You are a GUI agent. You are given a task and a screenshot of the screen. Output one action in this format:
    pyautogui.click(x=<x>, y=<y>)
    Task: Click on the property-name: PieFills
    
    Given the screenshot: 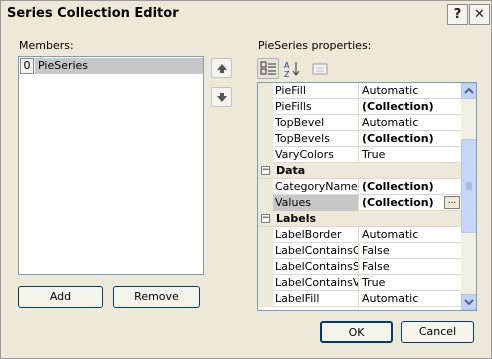 What is the action you would take?
    pyautogui.click(x=316, y=107)
    